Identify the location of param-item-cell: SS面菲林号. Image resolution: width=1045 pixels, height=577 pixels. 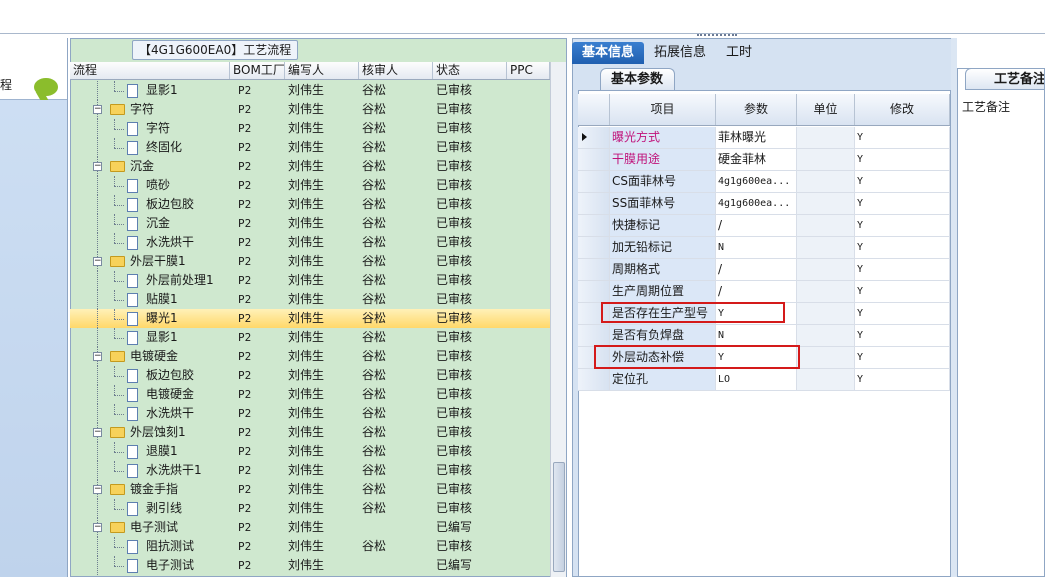
(663, 203).